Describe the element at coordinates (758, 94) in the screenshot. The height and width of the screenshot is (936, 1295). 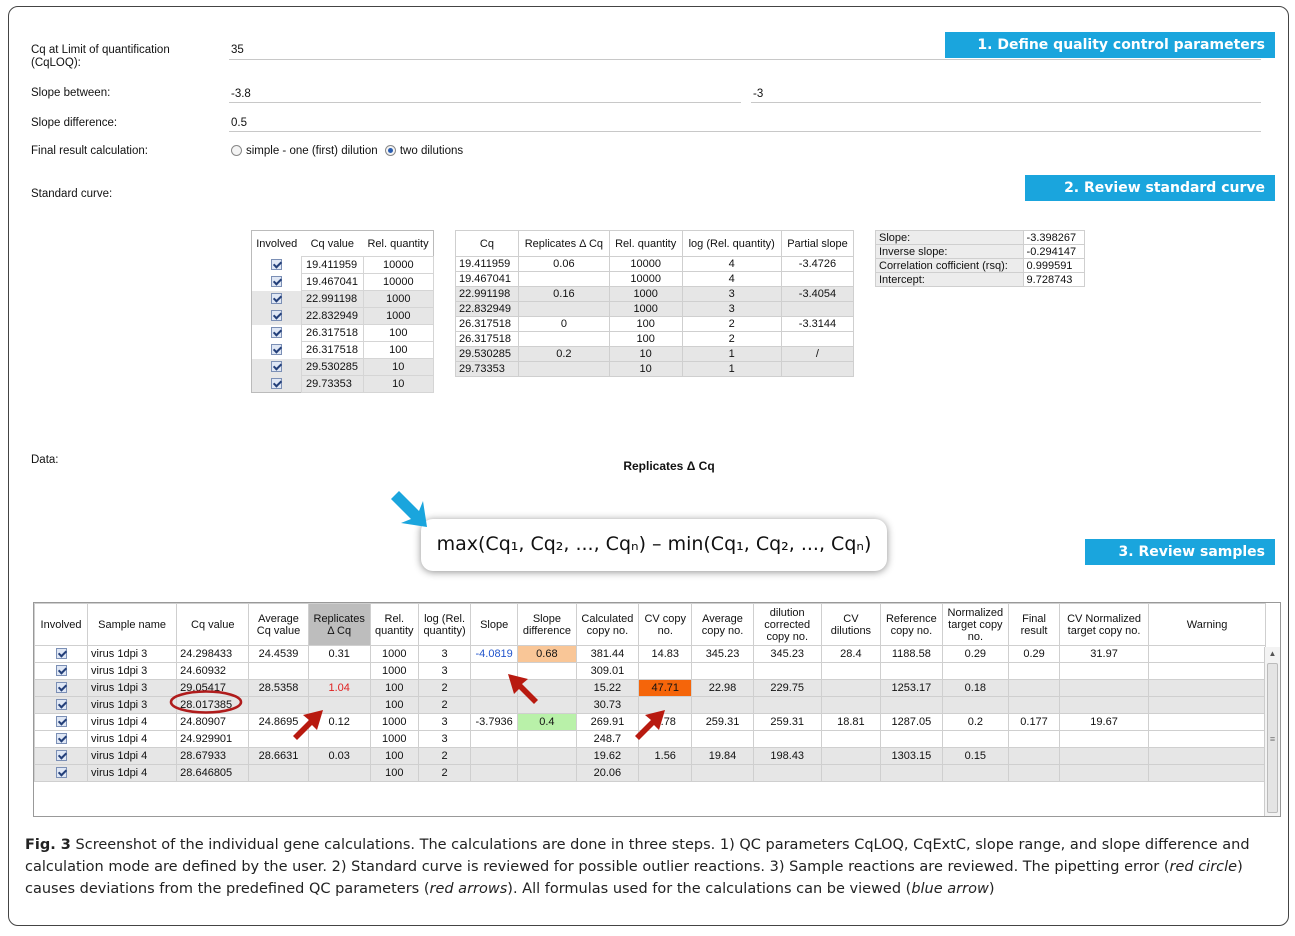
I see `slope-max-input: -3` at that location.